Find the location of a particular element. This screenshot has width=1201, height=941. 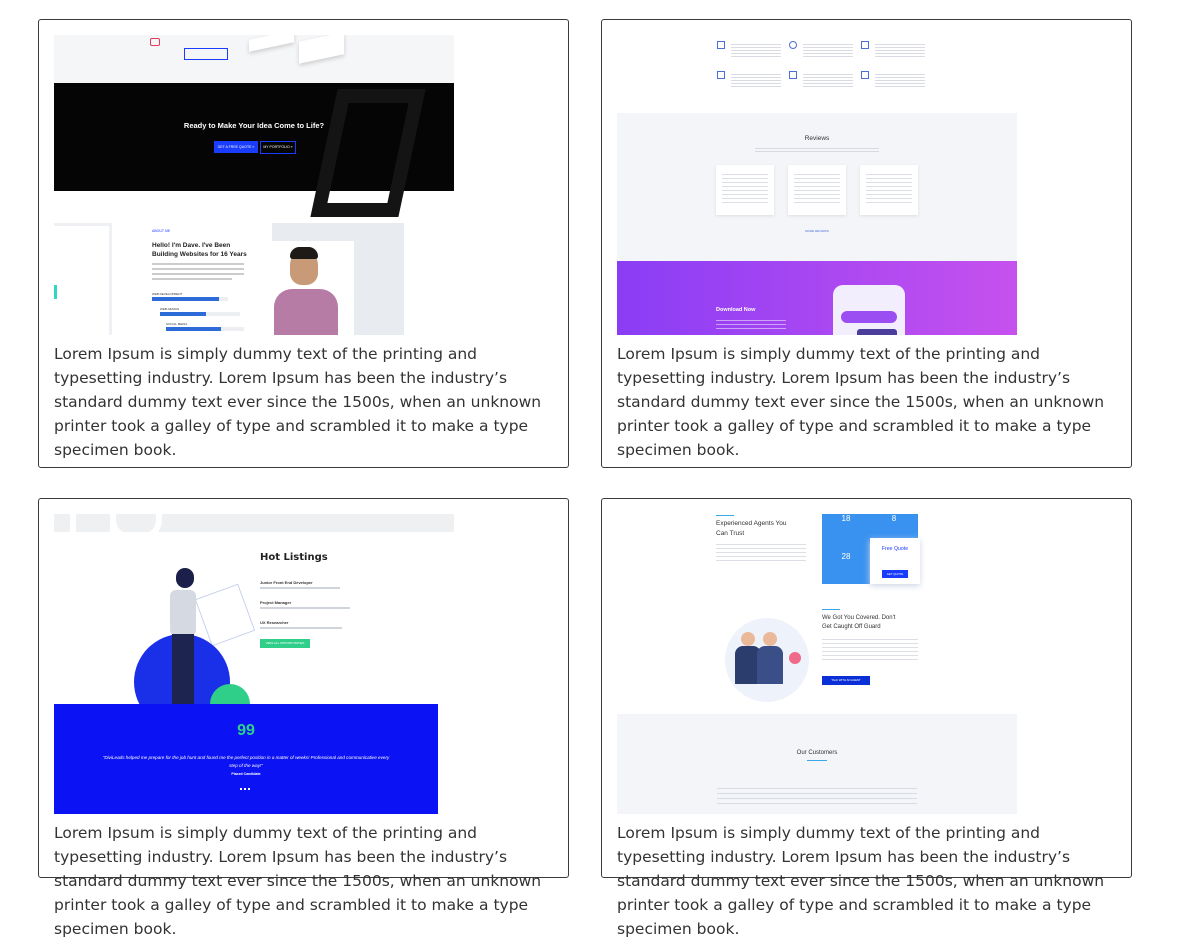

resume-graphic is located at coordinates (225, 615).